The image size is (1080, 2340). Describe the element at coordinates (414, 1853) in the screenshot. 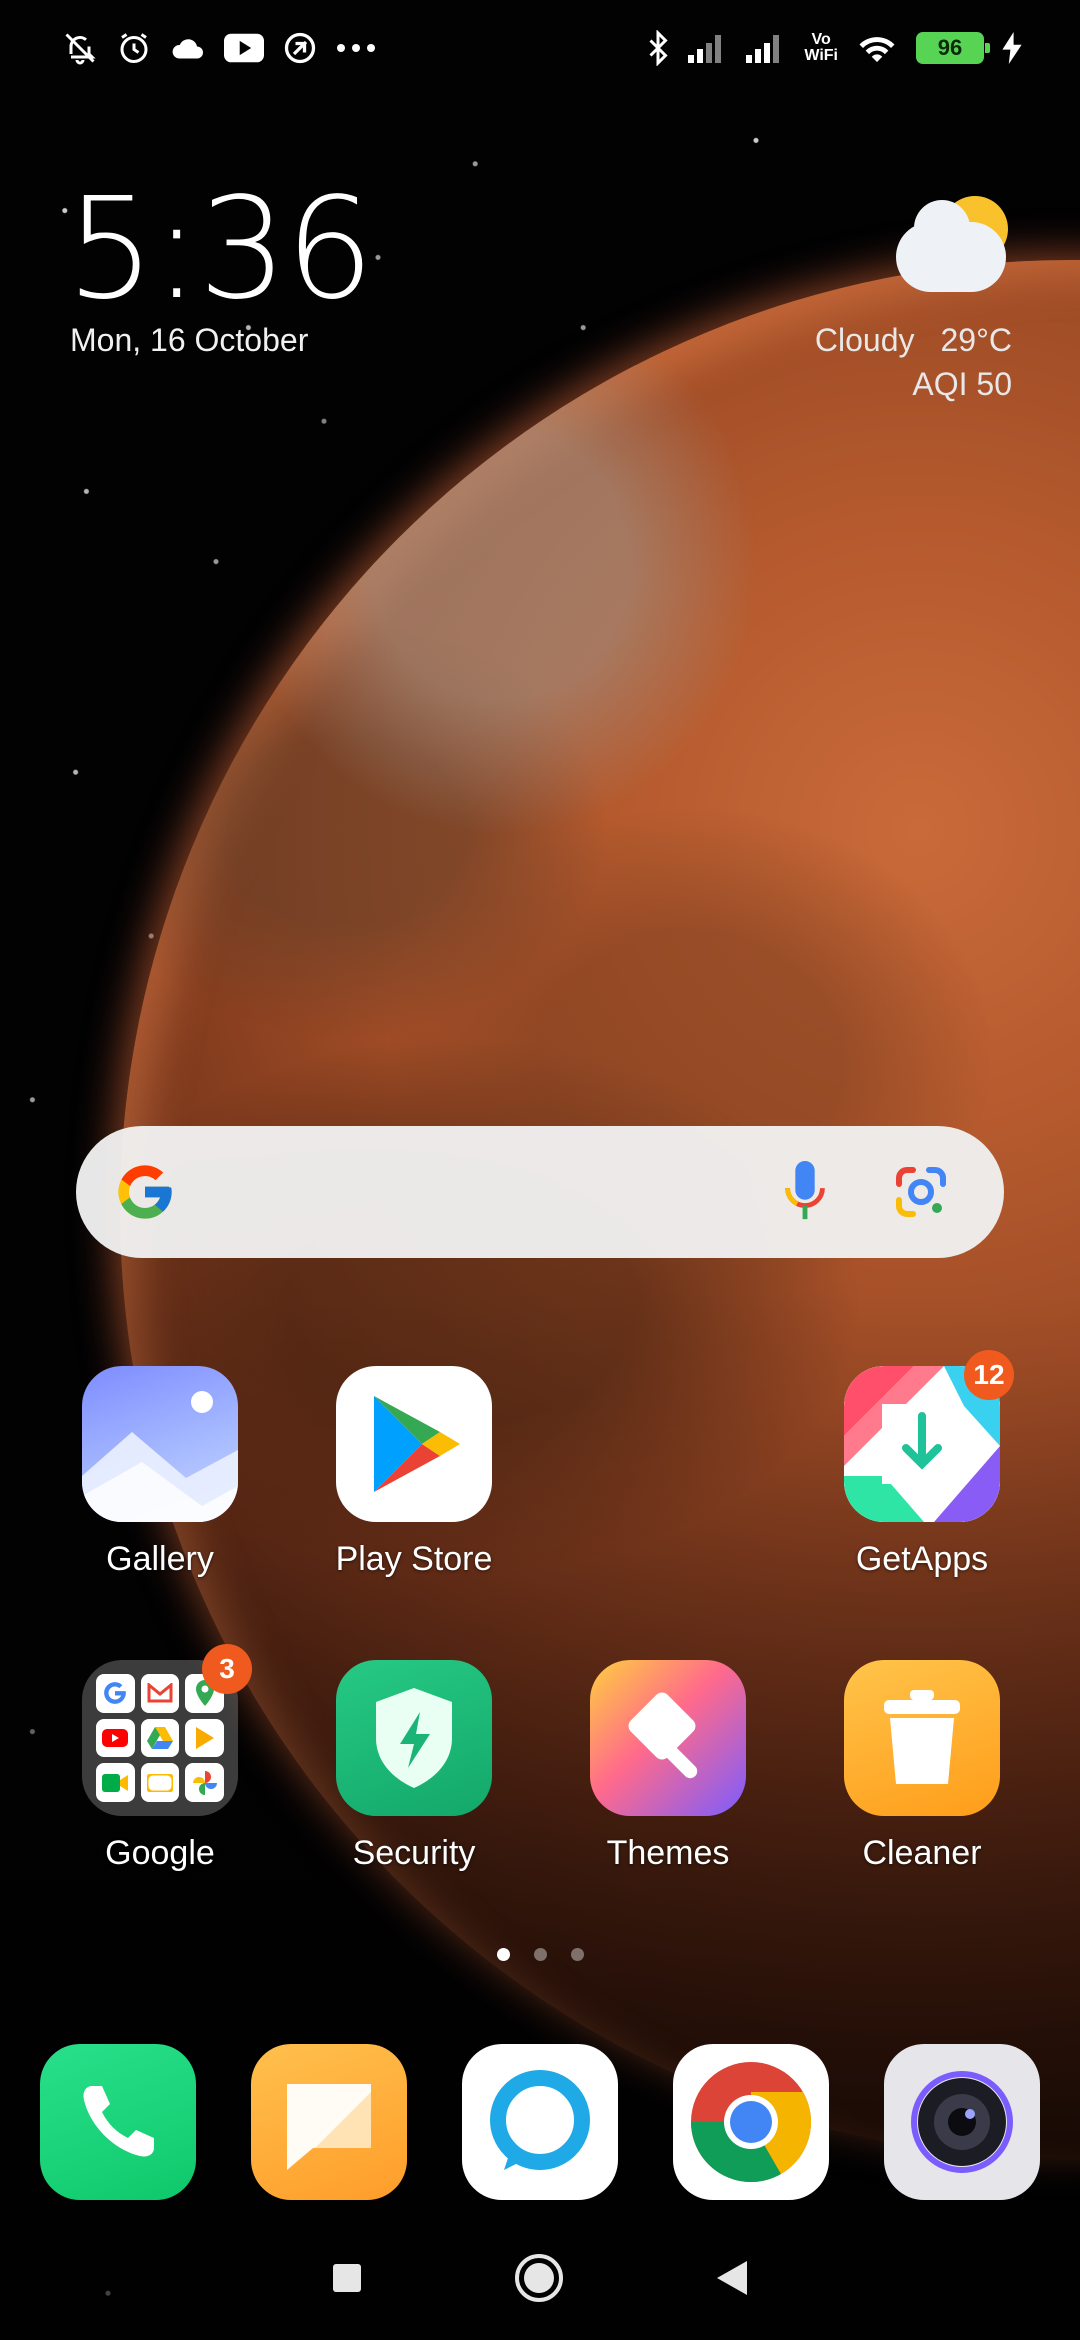

I see `app-label: Security` at that location.